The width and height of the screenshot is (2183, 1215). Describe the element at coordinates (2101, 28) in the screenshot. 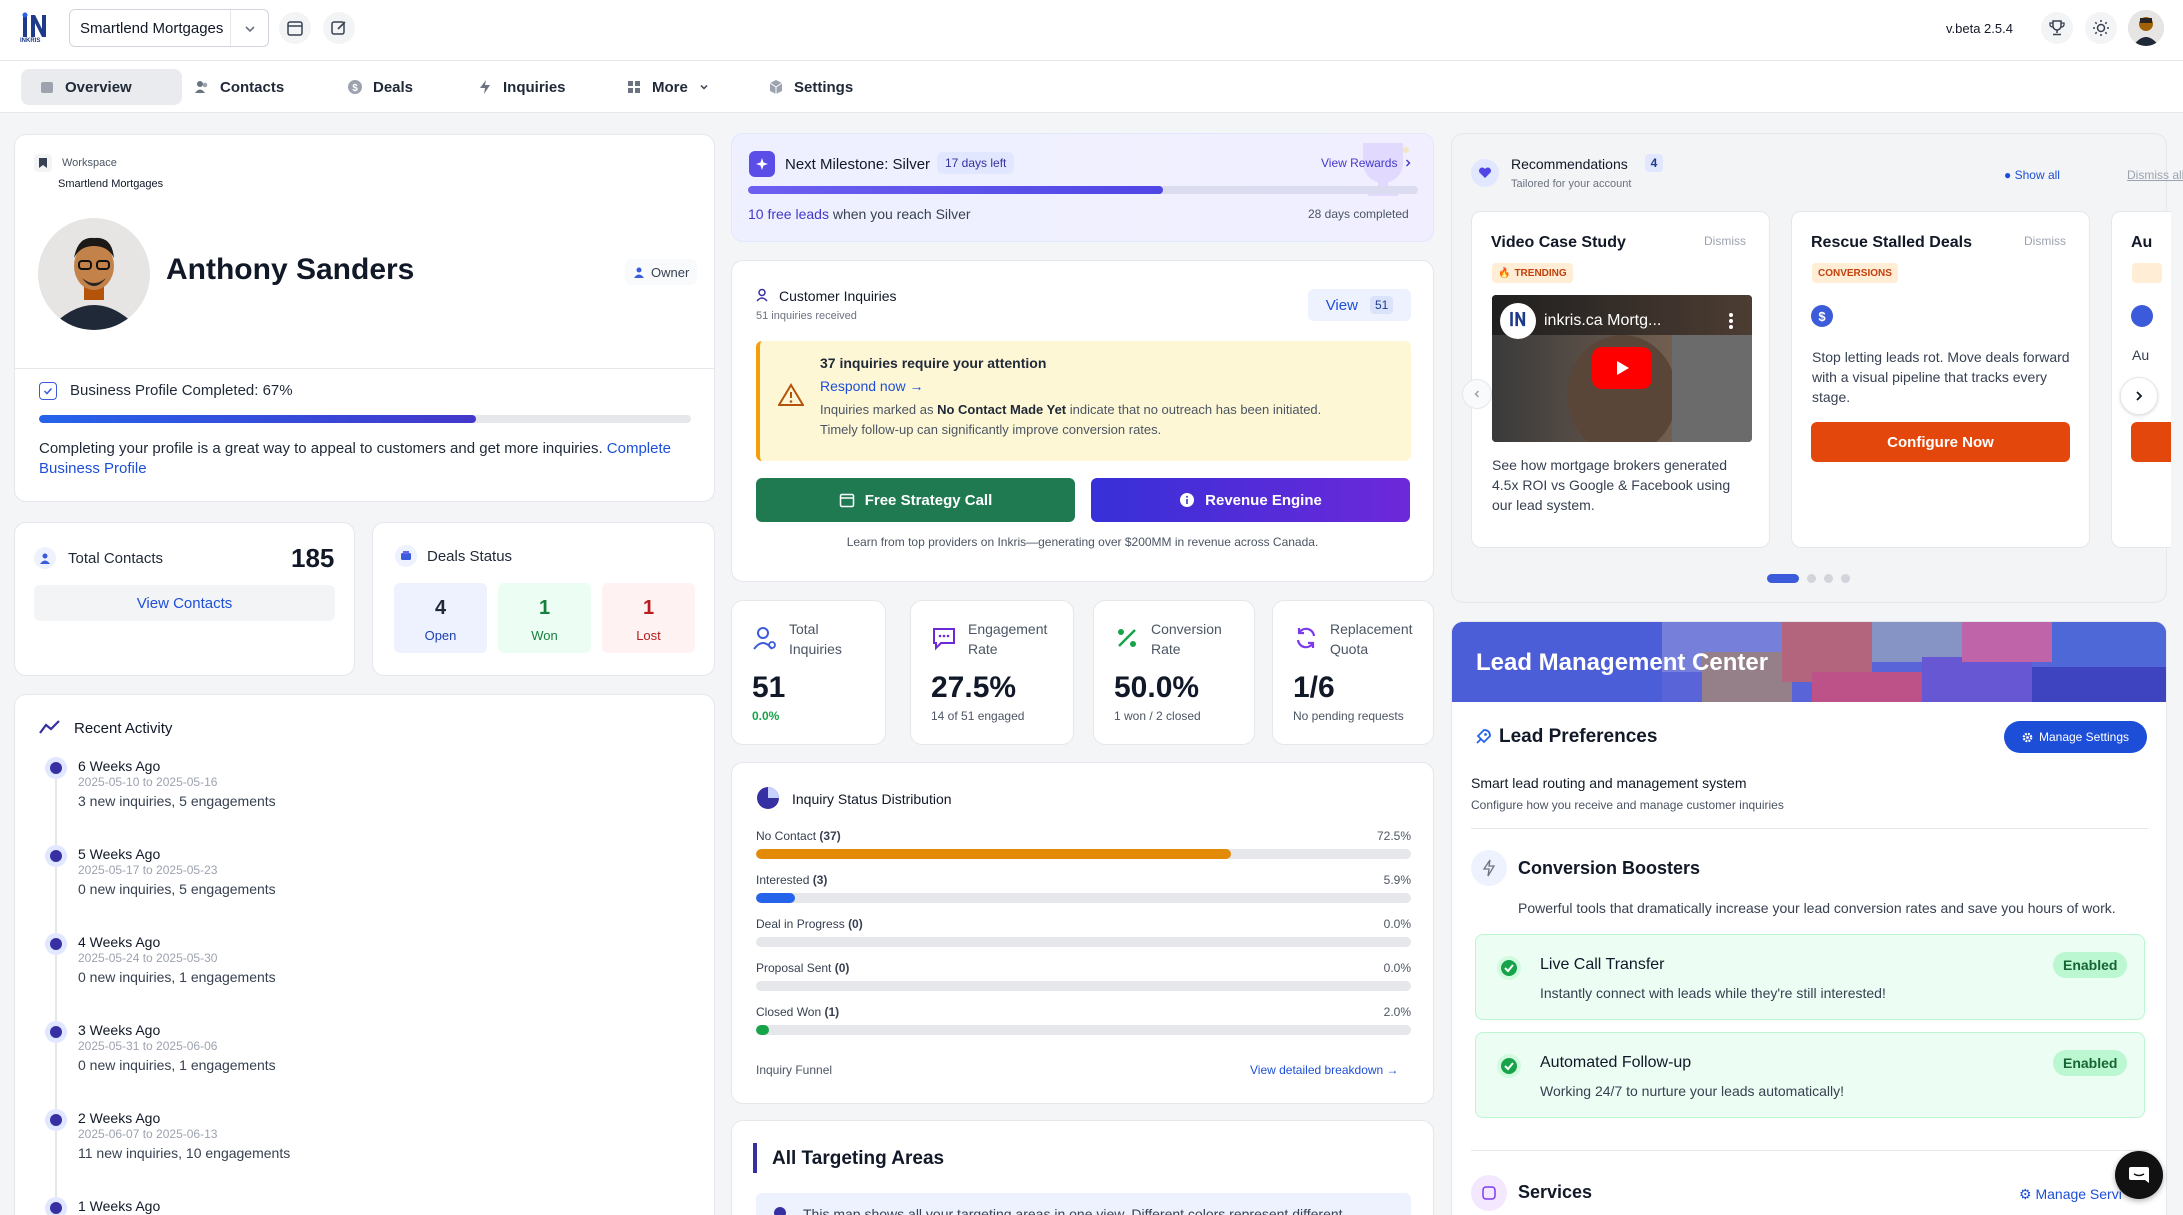

I see `theme-toggle-button` at that location.